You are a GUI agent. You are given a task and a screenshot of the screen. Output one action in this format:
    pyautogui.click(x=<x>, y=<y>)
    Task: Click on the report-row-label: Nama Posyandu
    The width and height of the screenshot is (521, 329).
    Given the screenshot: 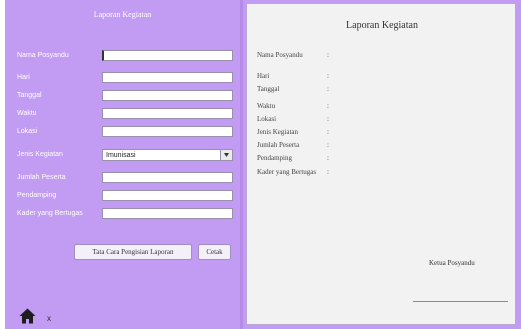 What is the action you would take?
    pyautogui.click(x=280, y=55)
    